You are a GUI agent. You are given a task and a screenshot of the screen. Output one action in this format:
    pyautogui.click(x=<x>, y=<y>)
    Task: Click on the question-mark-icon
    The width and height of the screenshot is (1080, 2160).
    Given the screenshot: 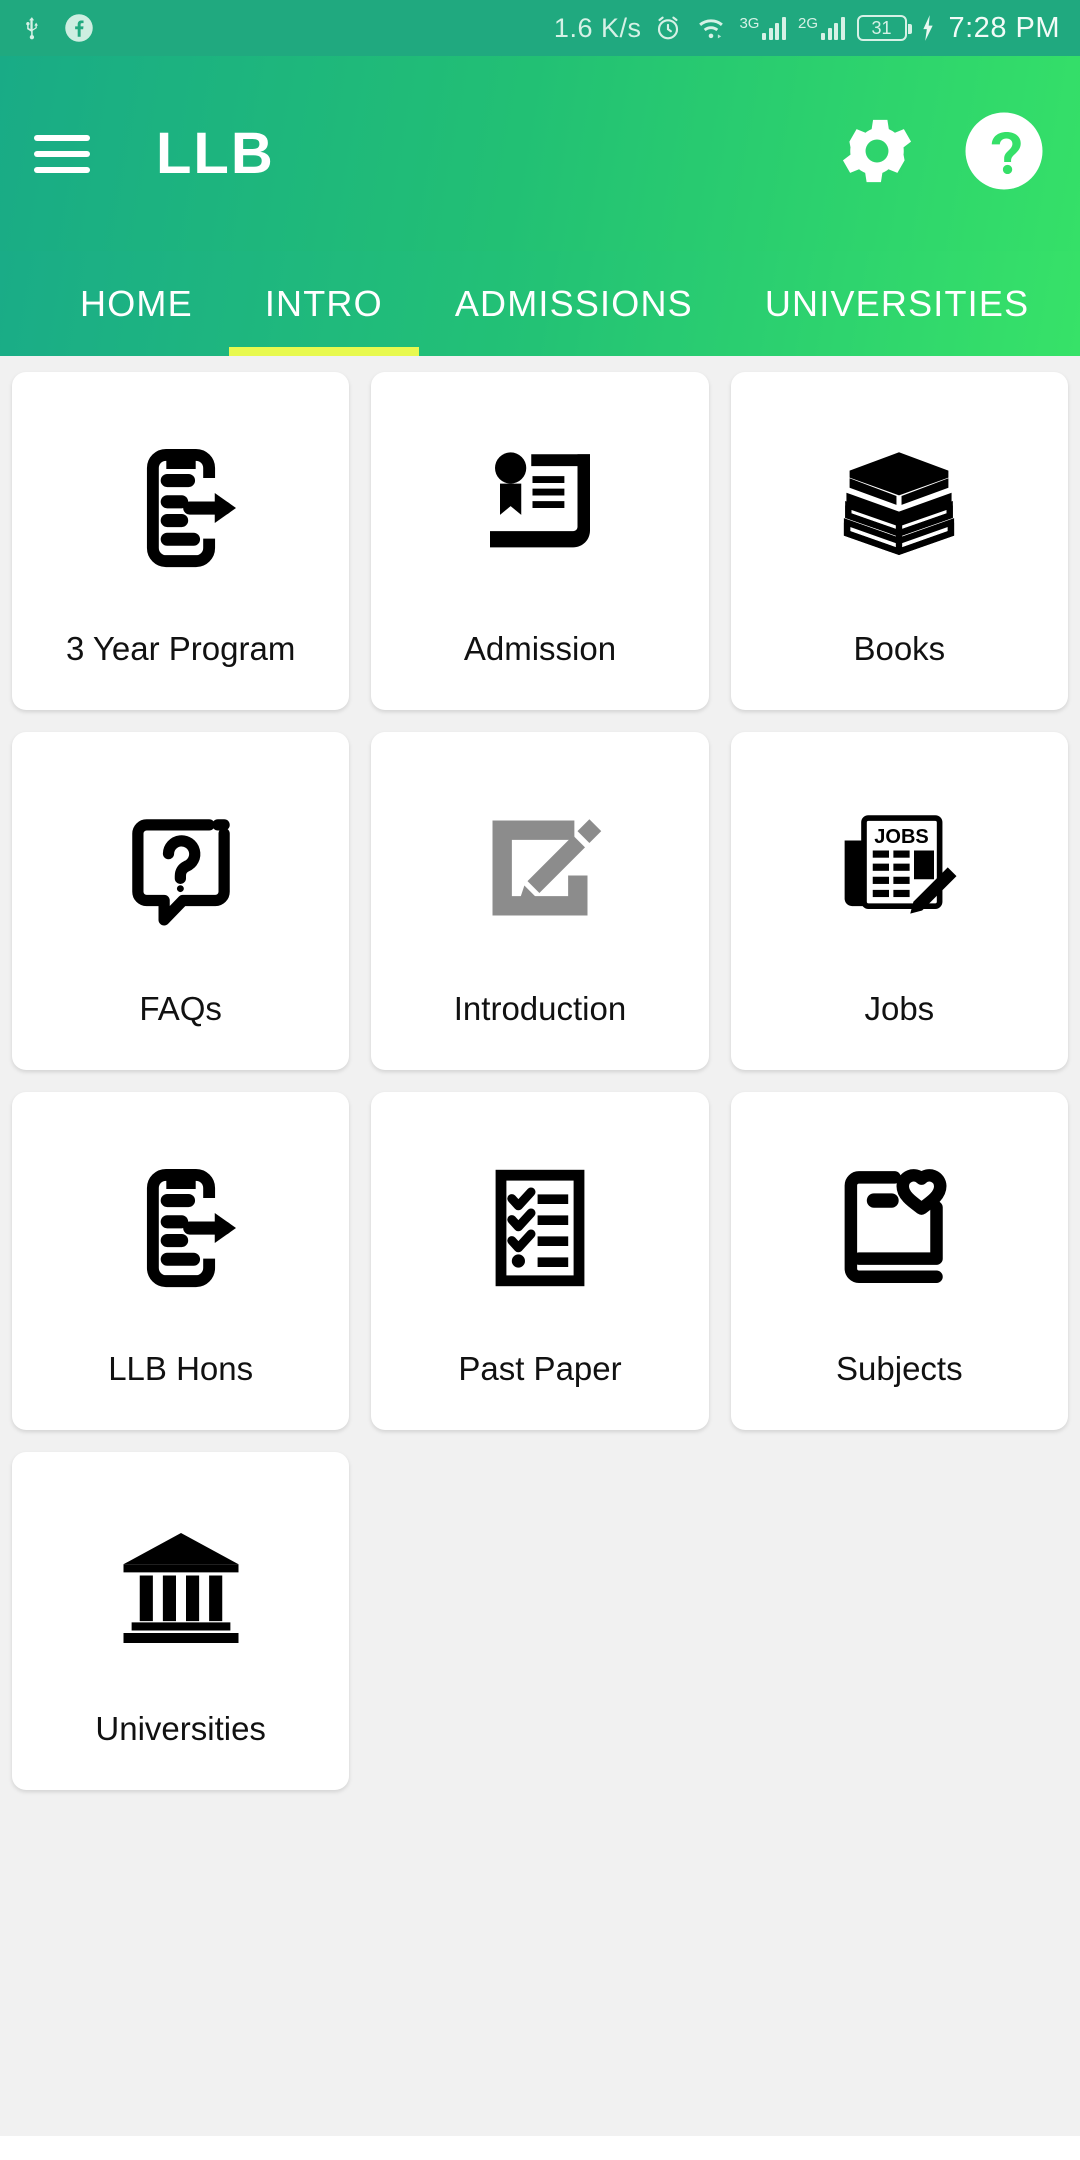 What is the action you would take?
    pyautogui.click(x=1004, y=153)
    